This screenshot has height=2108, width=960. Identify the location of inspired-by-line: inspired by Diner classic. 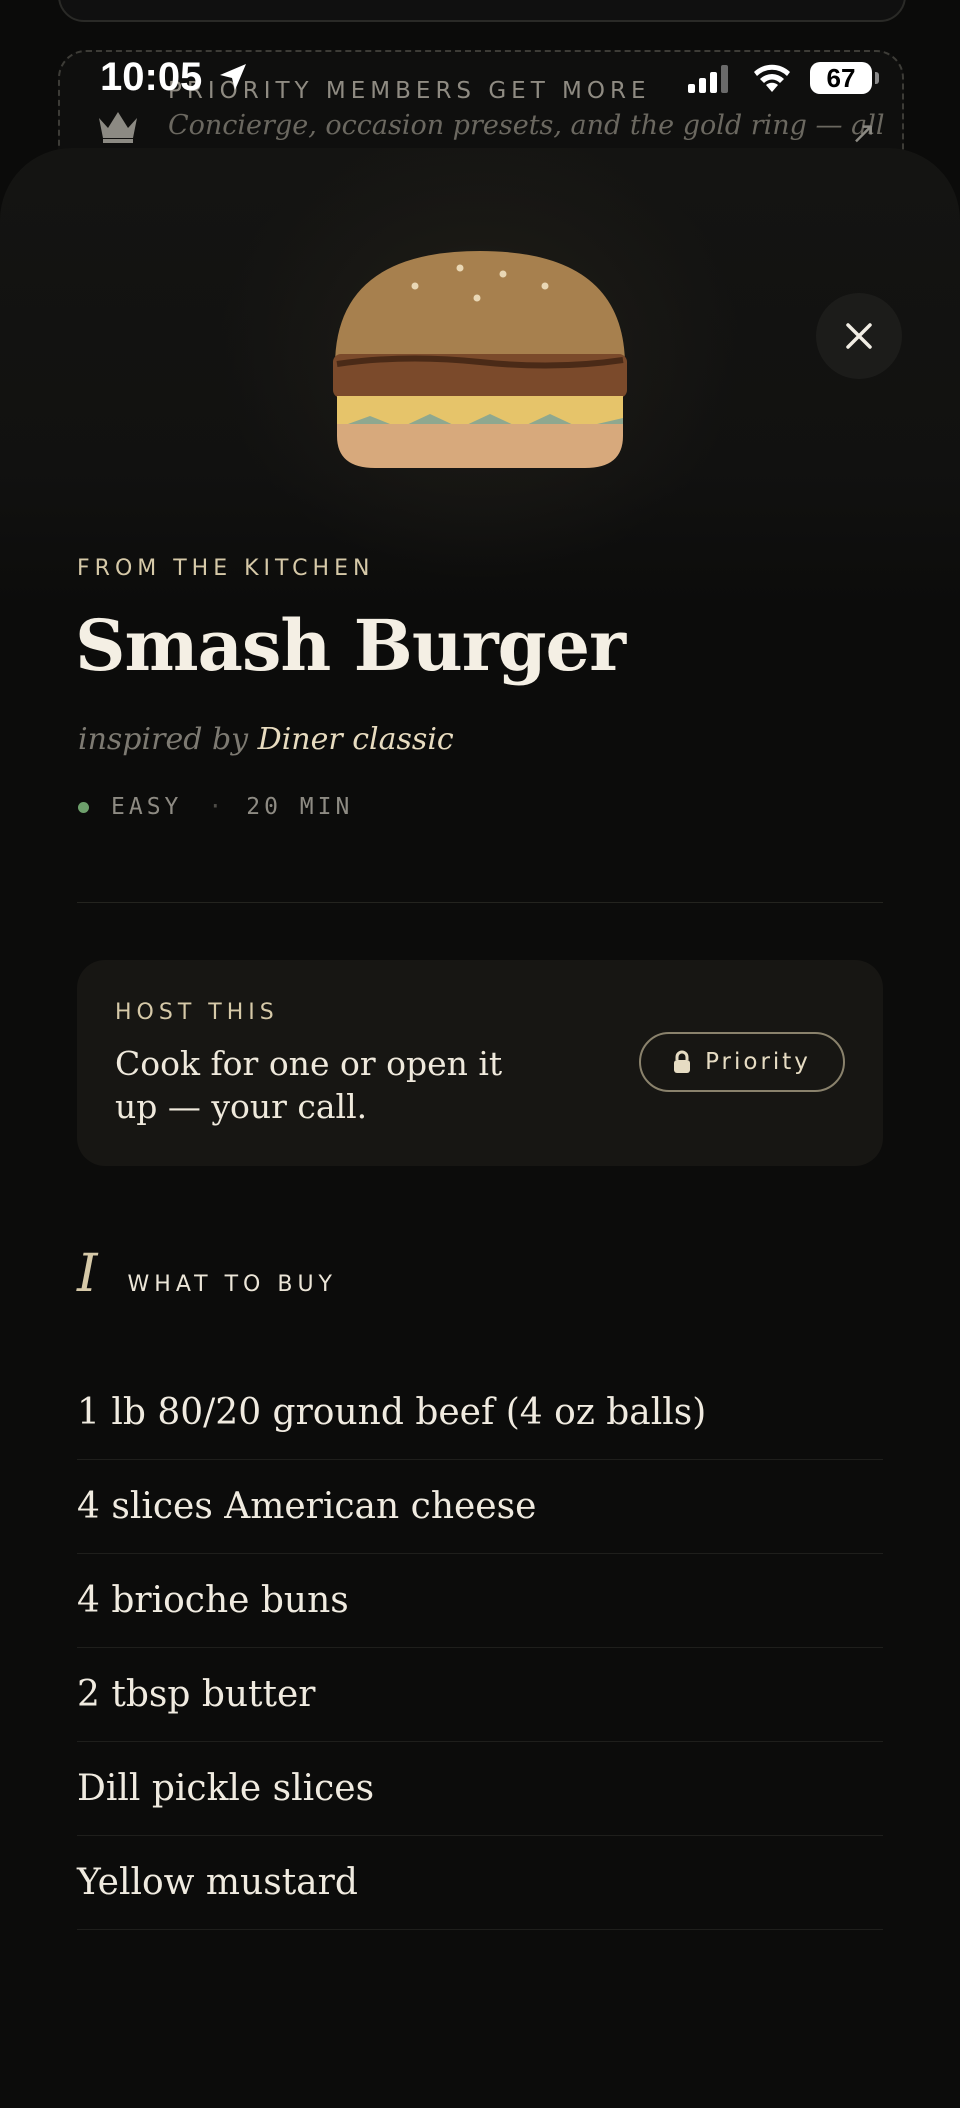
(266, 739).